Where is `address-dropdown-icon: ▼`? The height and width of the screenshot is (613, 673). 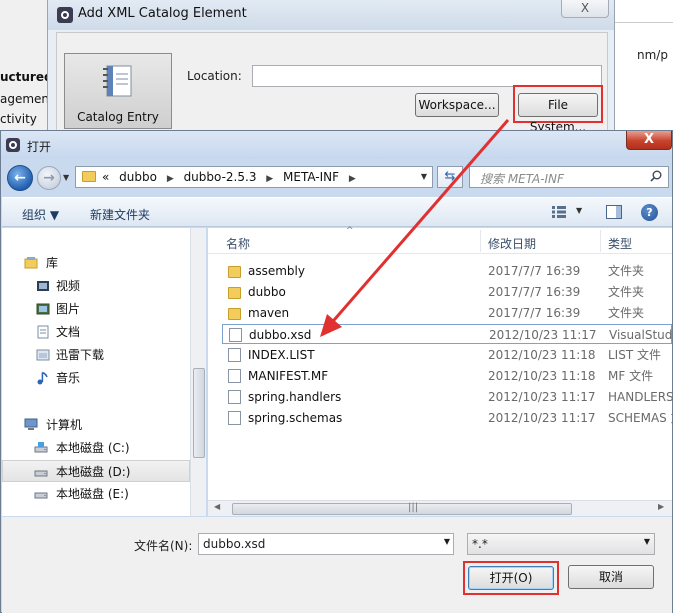
address-dropdown-icon: ▼ is located at coordinates (424, 177).